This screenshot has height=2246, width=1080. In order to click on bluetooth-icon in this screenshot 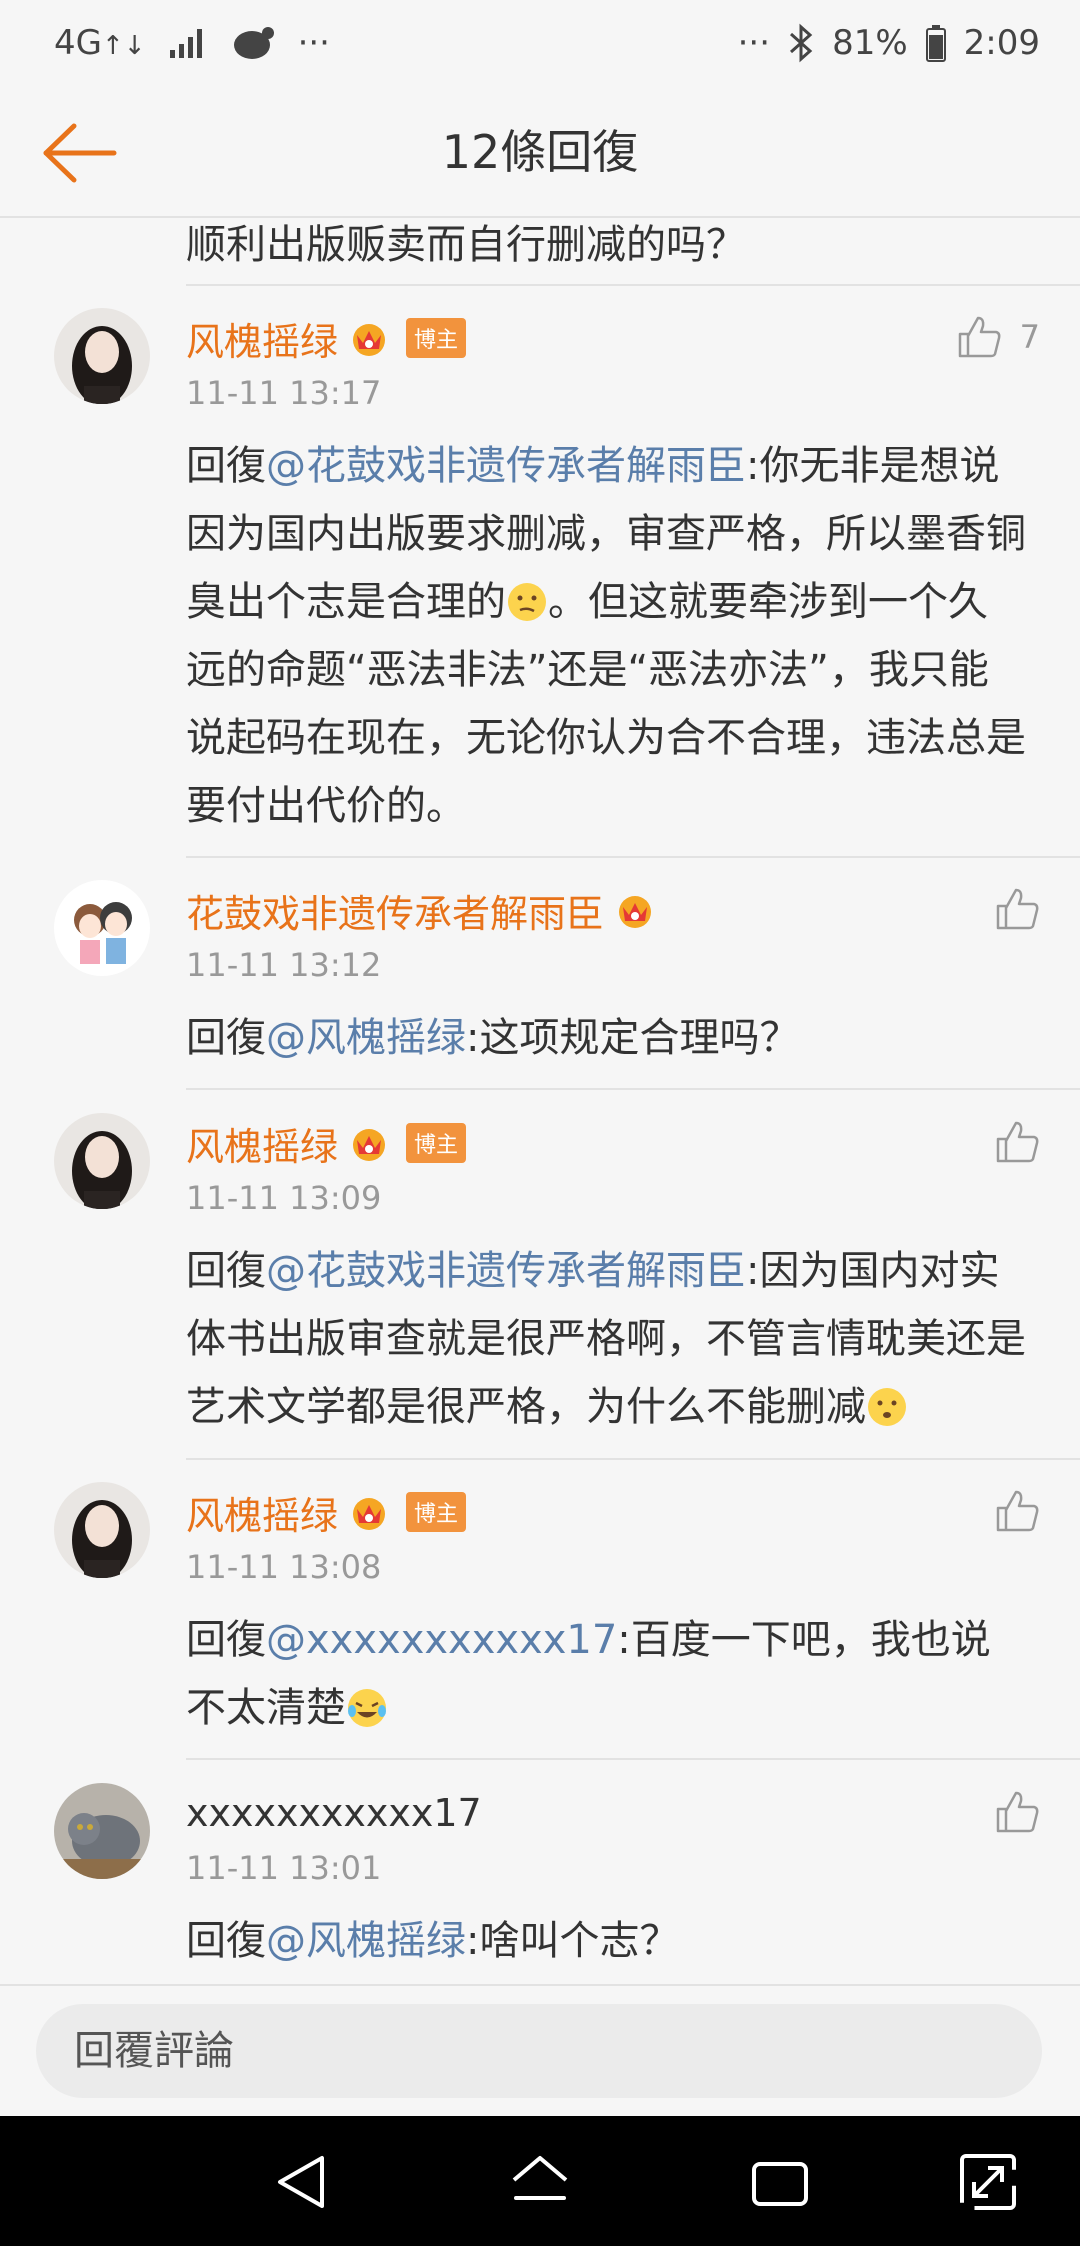, I will do `click(801, 43)`.